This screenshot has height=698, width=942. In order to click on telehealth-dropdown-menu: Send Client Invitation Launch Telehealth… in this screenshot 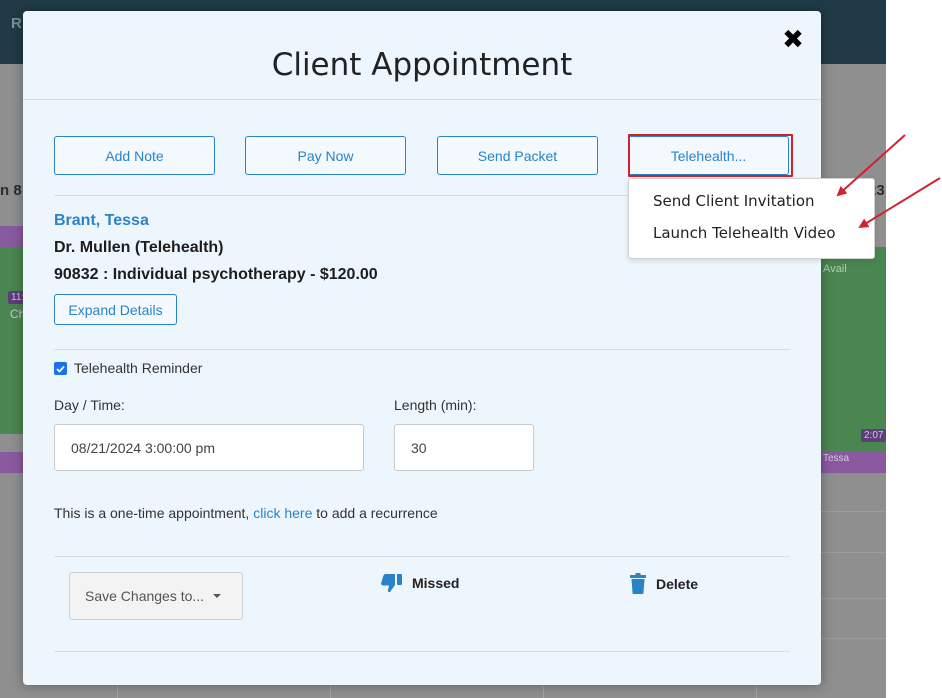, I will do `click(751, 218)`.